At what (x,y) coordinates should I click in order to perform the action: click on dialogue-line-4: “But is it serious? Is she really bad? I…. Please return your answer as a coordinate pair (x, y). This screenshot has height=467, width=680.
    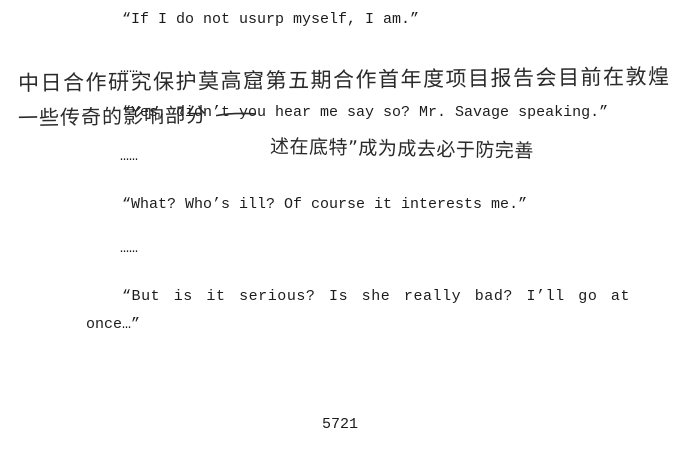
    Looking at the image, I should click on (376, 296).